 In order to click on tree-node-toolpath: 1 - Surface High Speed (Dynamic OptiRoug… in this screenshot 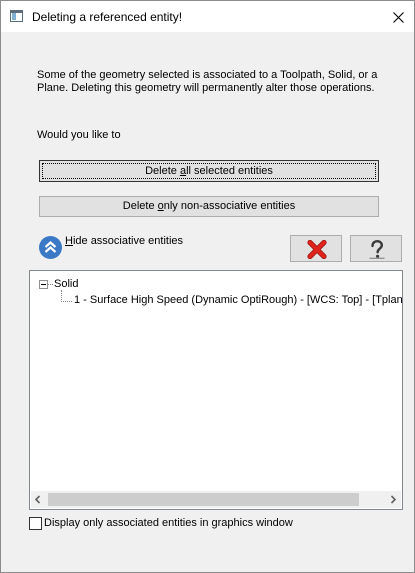, I will do `click(238, 300)`.